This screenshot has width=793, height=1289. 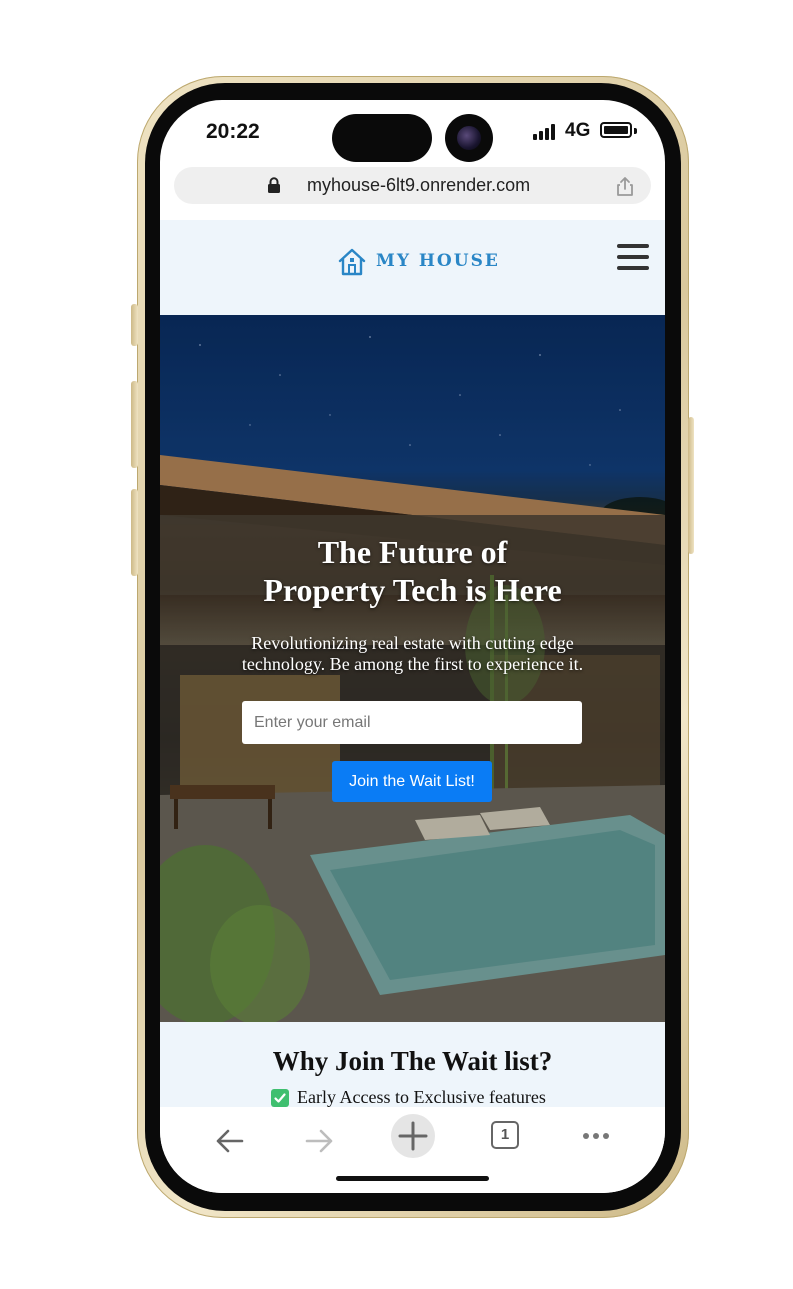 I want to click on battery-icon, so click(x=616, y=130).